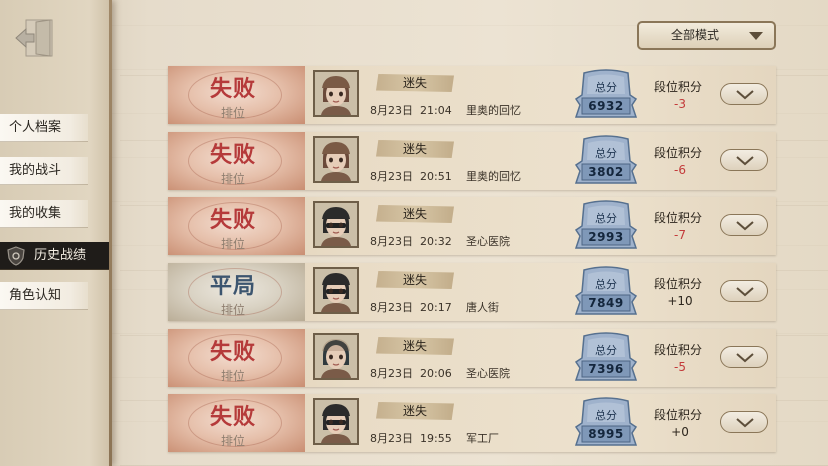 This screenshot has width=828, height=466. Describe the element at coordinates (44, 296) in the screenshot. I see `nav-item-character: 角色认知` at that location.